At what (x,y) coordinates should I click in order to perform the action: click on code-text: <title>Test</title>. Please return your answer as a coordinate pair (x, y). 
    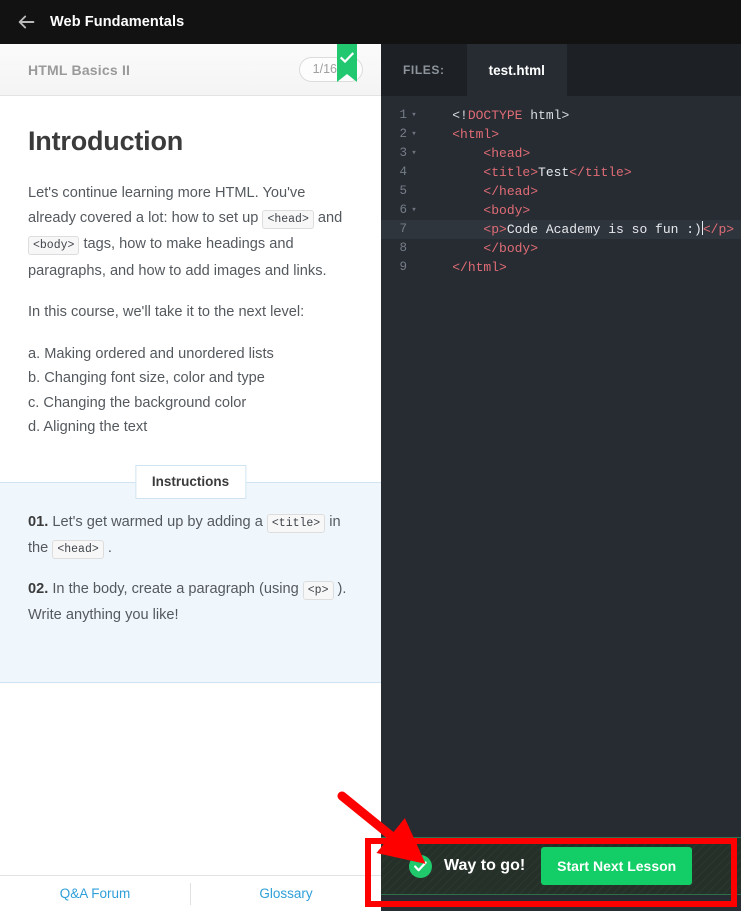
    Looking at the image, I should click on (526, 172).